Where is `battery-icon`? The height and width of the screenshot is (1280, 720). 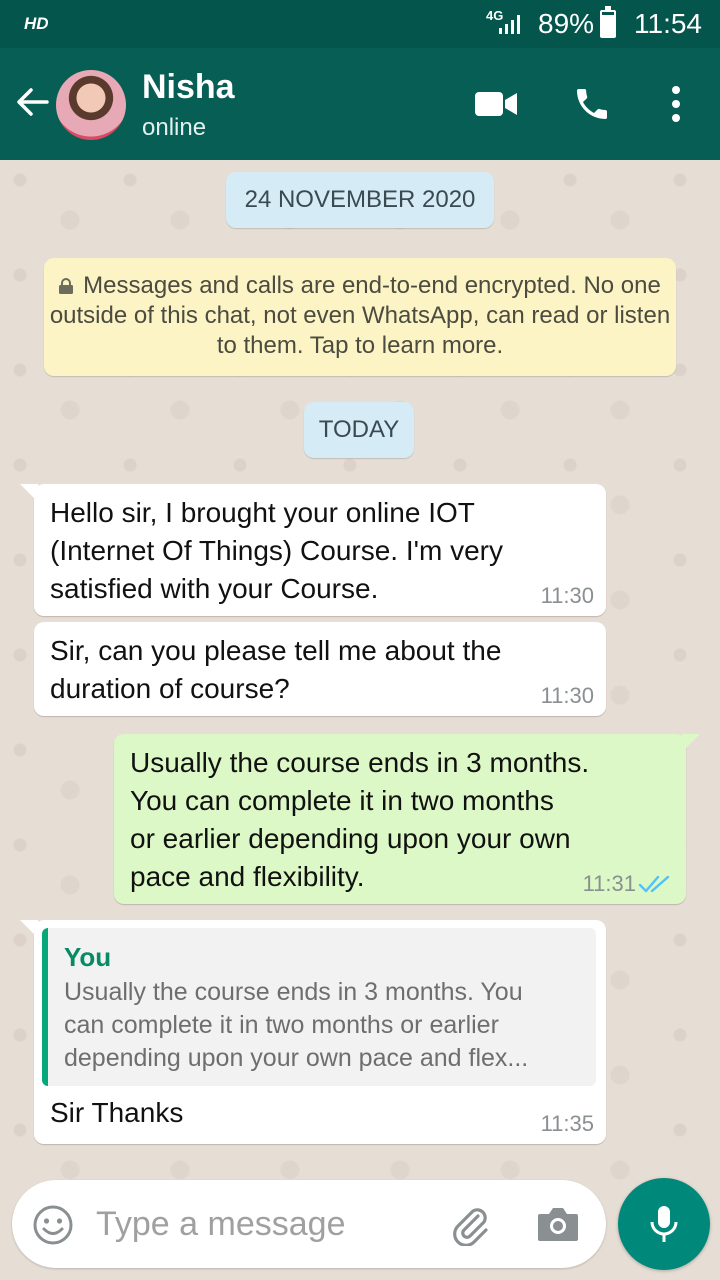 battery-icon is located at coordinates (608, 22).